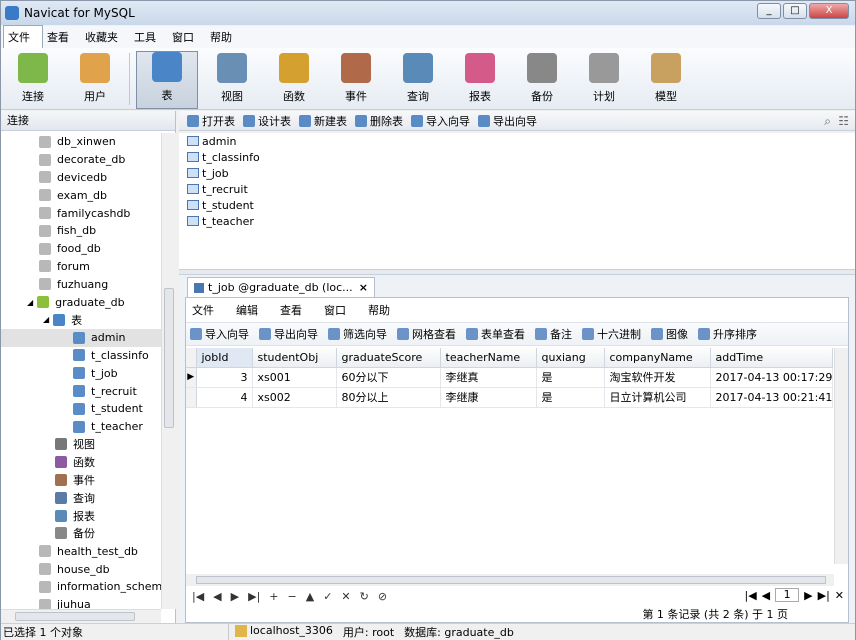  What do you see at coordinates (95, 80) in the screenshot?
I see `toolbar-user-button: 用户` at bounding box center [95, 80].